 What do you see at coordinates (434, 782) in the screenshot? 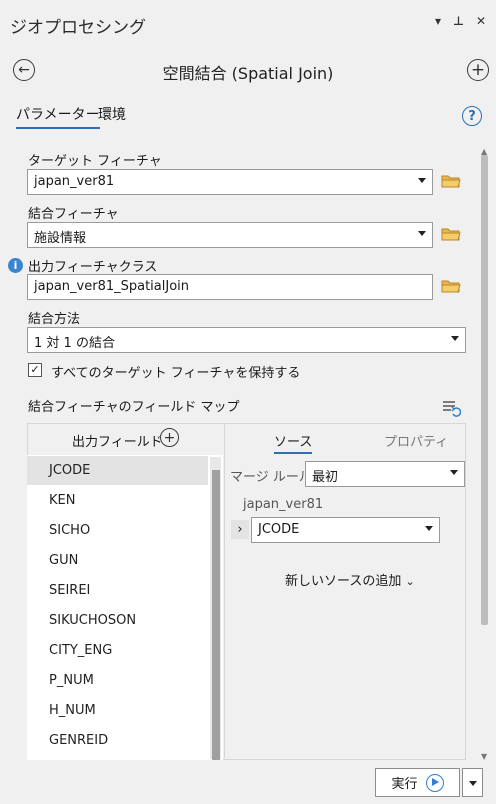
I see `play-icon` at bounding box center [434, 782].